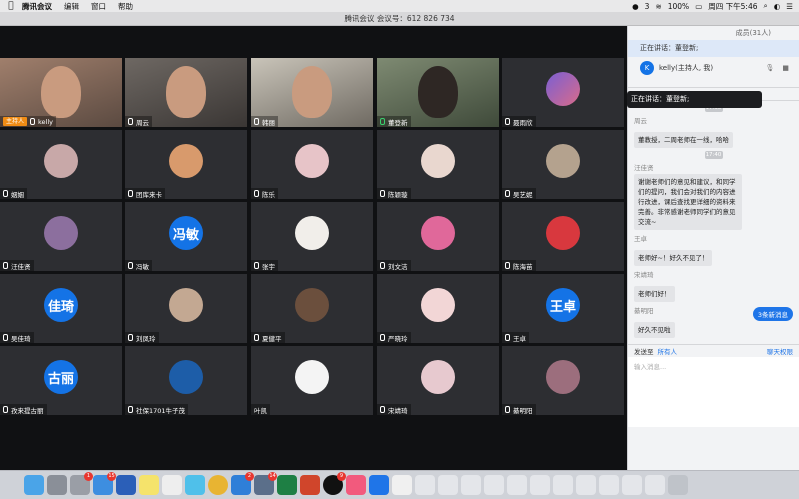  Describe the element at coordinates (772, 314) in the screenshot. I see `new-messages-button: 3条新消息` at that location.